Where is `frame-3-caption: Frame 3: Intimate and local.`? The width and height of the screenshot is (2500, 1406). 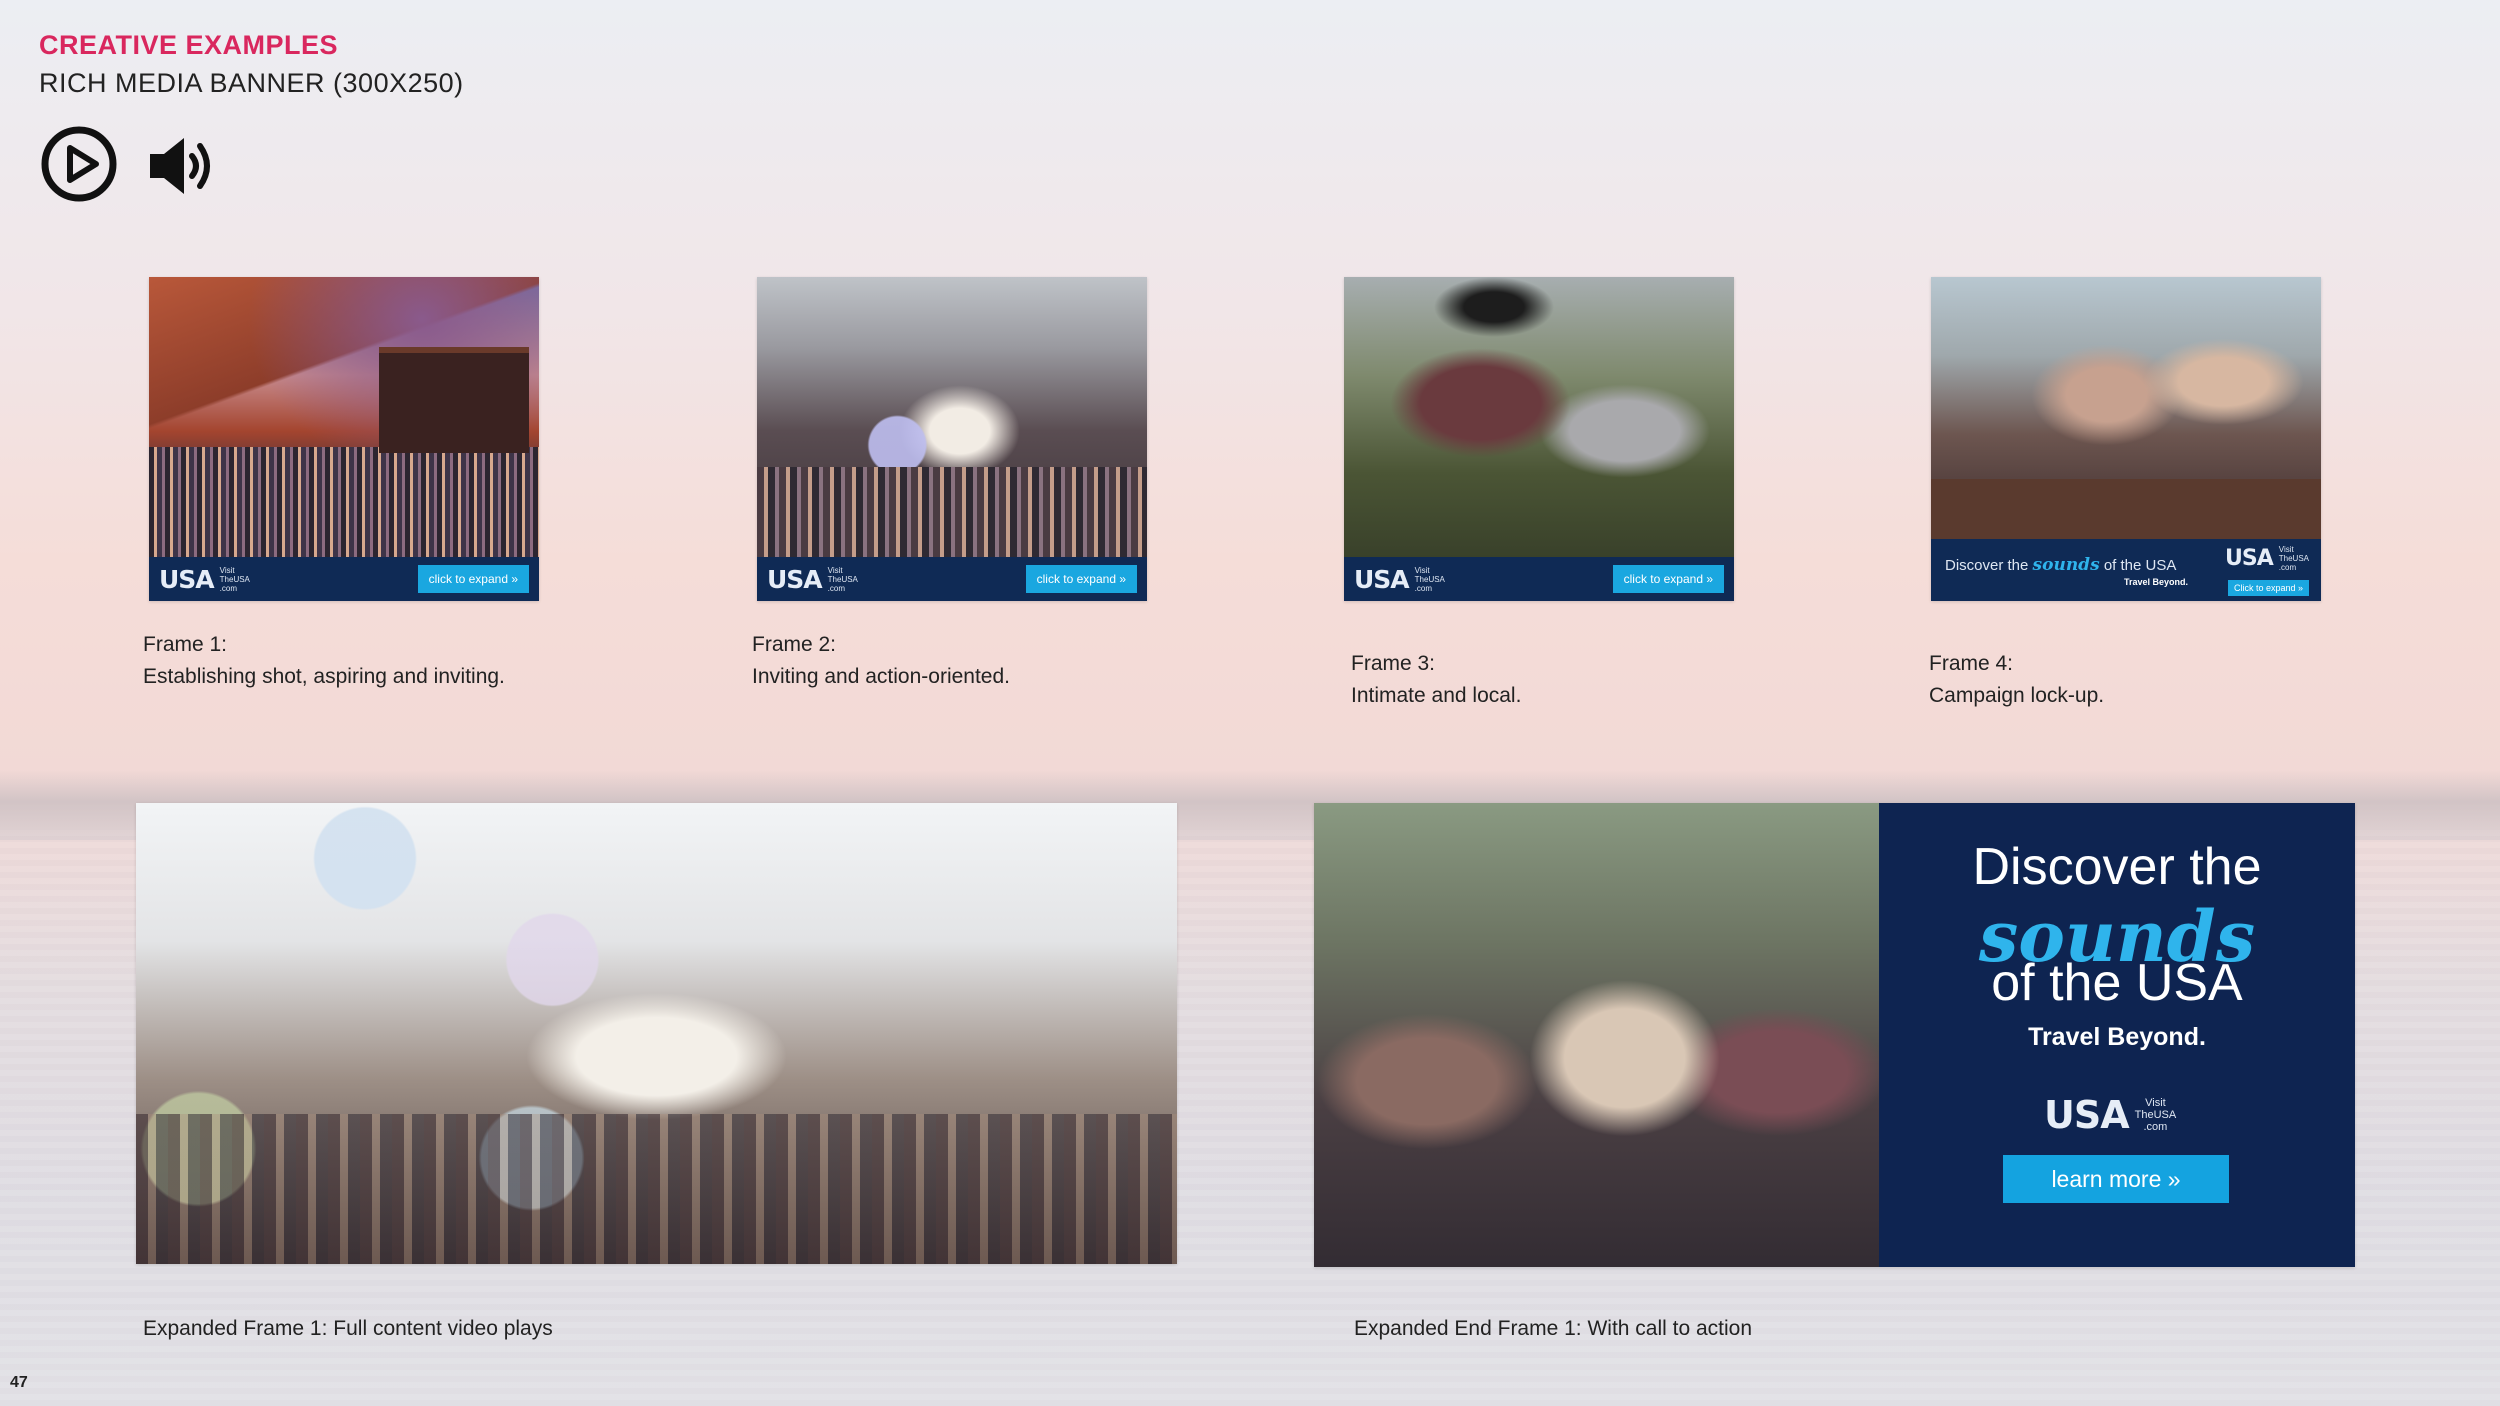 frame-3-caption: Frame 3: Intimate and local. is located at coordinates (1436, 680).